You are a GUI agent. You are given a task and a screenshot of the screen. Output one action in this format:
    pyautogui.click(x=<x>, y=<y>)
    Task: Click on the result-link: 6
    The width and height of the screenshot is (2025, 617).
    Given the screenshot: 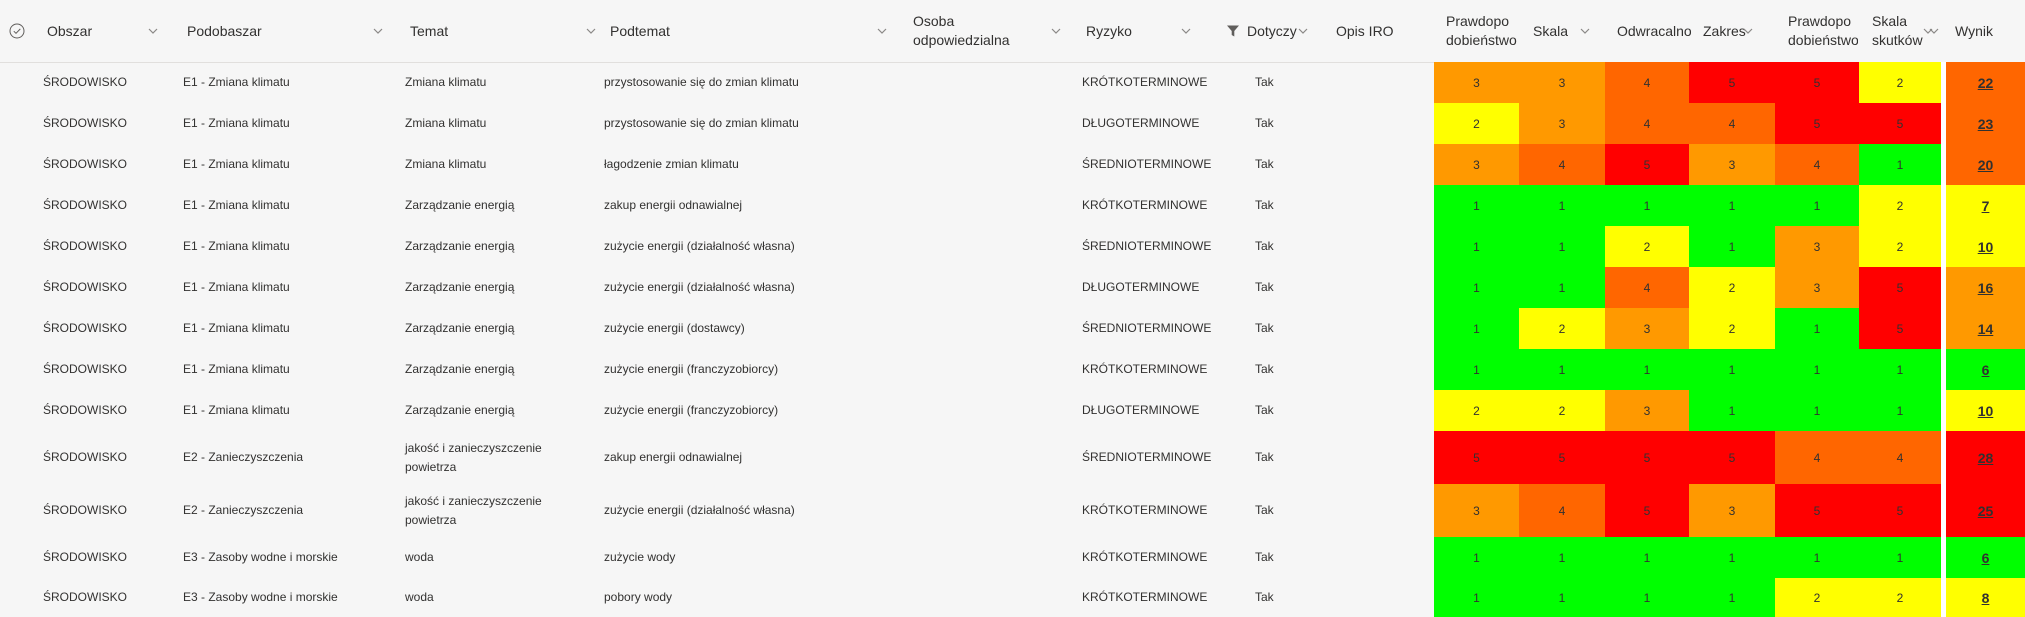 What is the action you would take?
    pyautogui.click(x=1985, y=557)
    